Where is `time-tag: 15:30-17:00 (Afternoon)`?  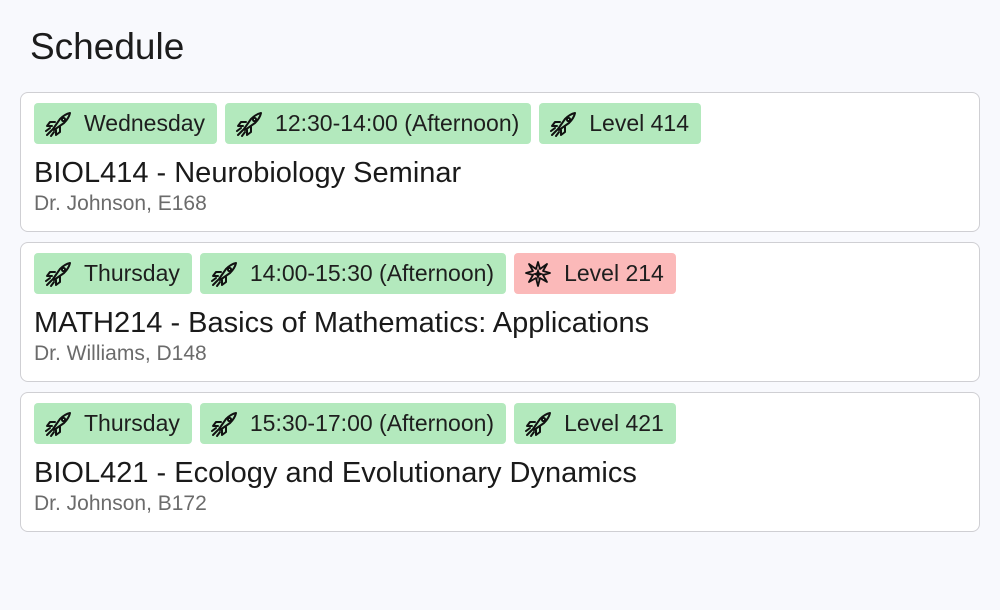 time-tag: 15:30-17:00 (Afternoon) is located at coordinates (353, 423).